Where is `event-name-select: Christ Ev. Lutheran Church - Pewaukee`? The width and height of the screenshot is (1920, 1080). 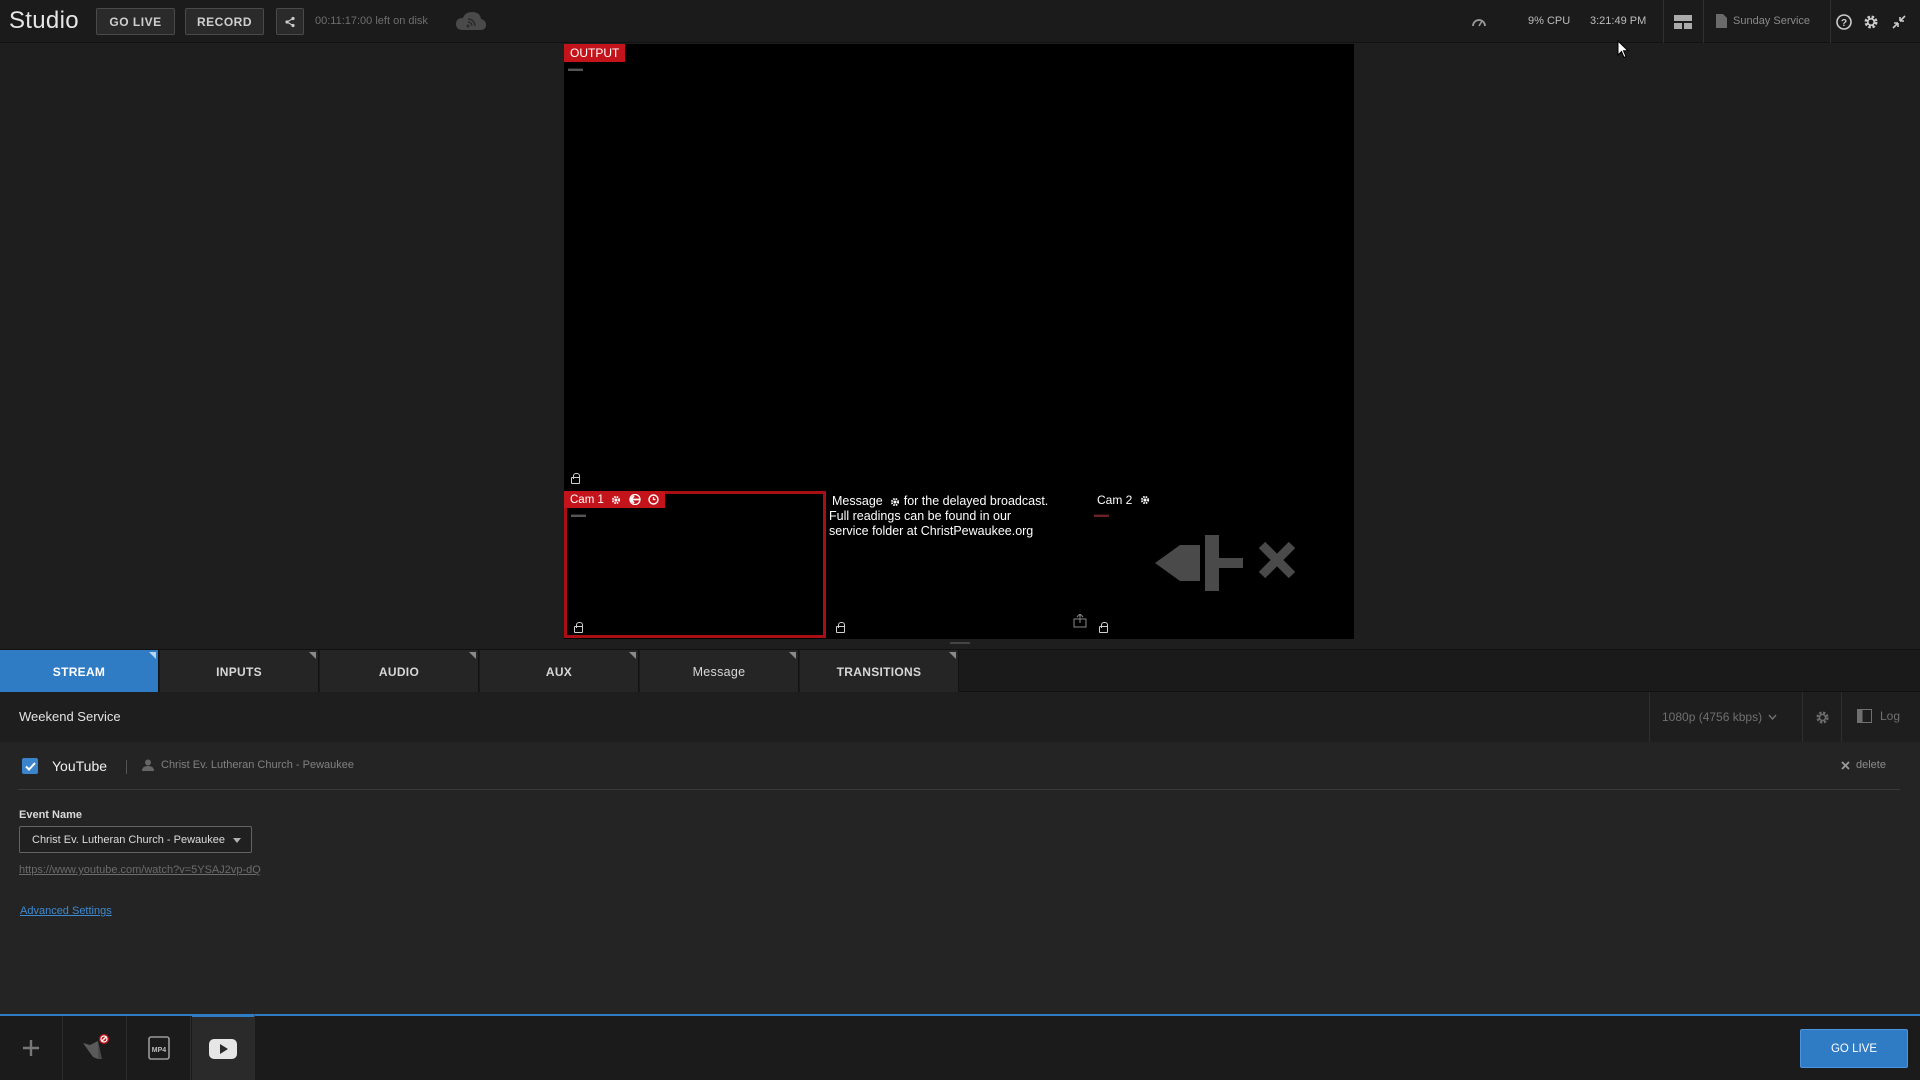
event-name-select: Christ Ev. Lutheran Church - Pewaukee is located at coordinates (135, 839).